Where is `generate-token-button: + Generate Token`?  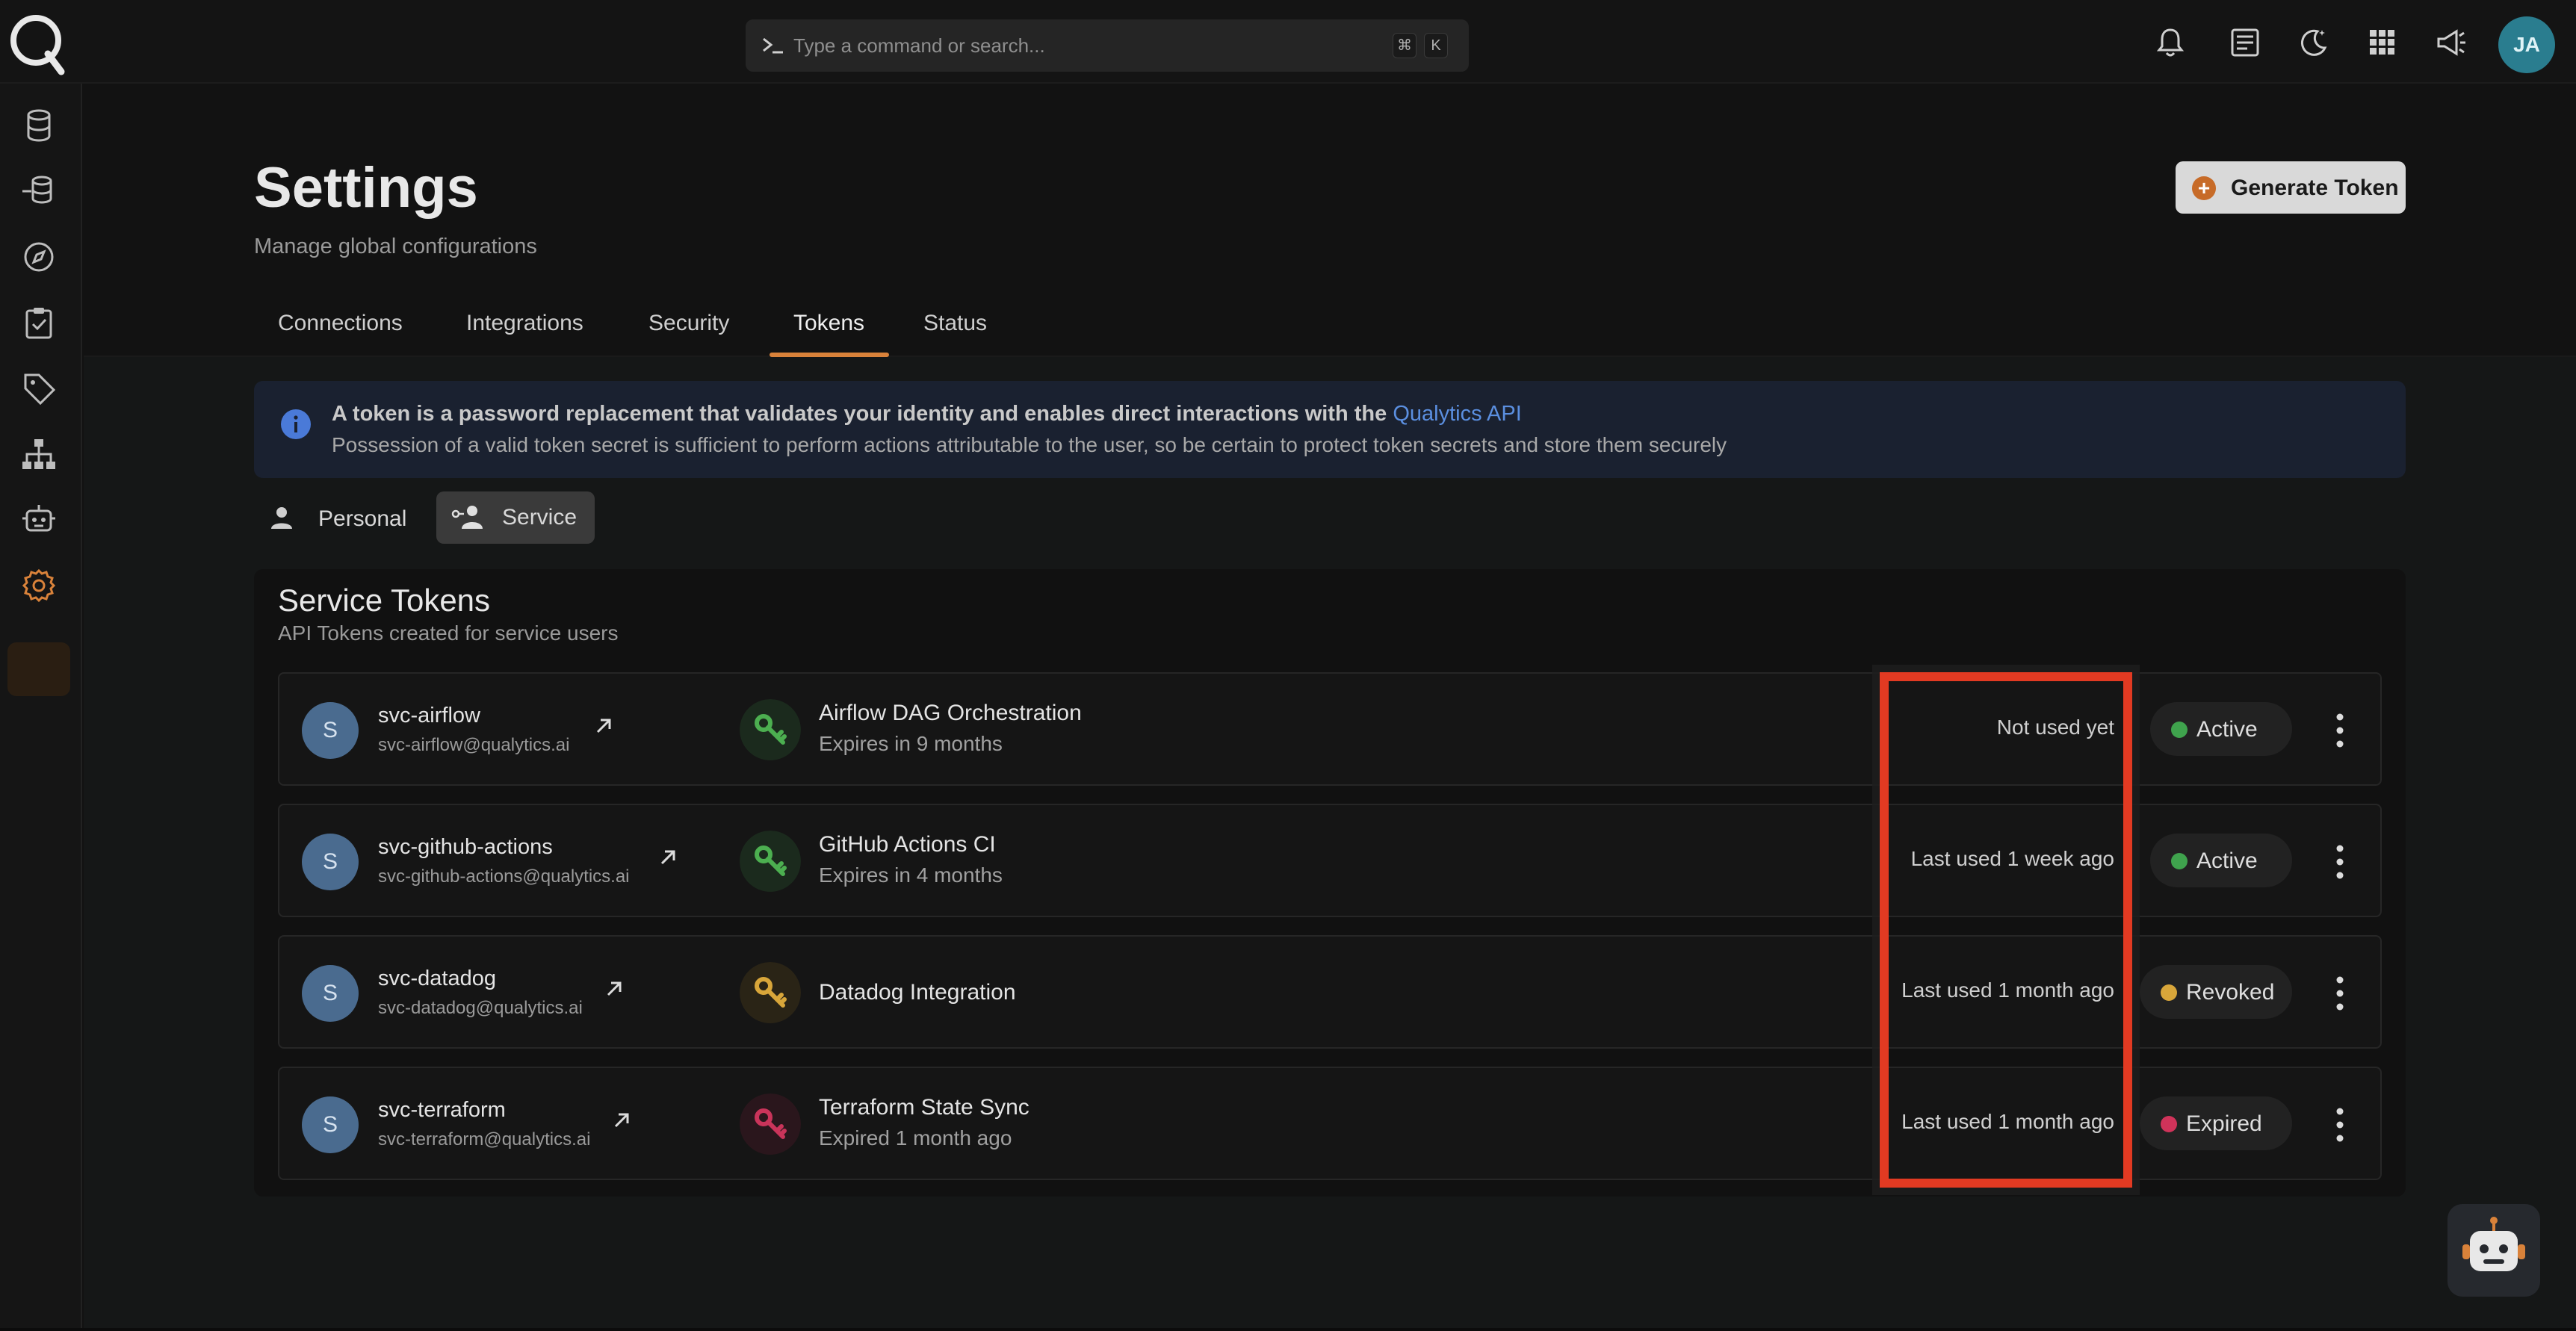
generate-token-button: + Generate Token is located at coordinates (2291, 187).